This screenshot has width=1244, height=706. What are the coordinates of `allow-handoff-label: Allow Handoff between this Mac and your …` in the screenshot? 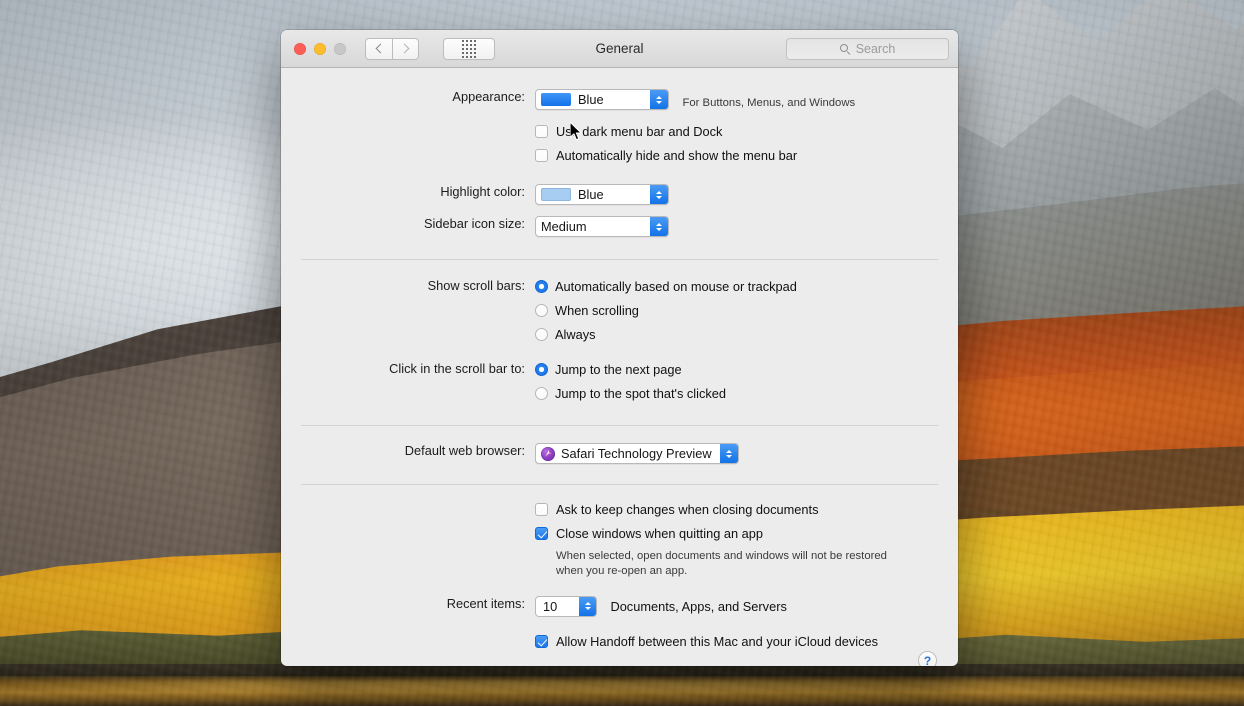 It's located at (717, 641).